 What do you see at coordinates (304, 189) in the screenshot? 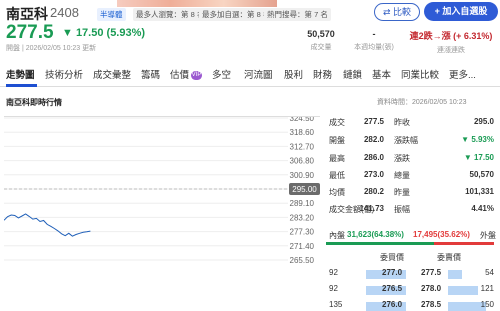
I see `reference-label: 295.00` at bounding box center [304, 189].